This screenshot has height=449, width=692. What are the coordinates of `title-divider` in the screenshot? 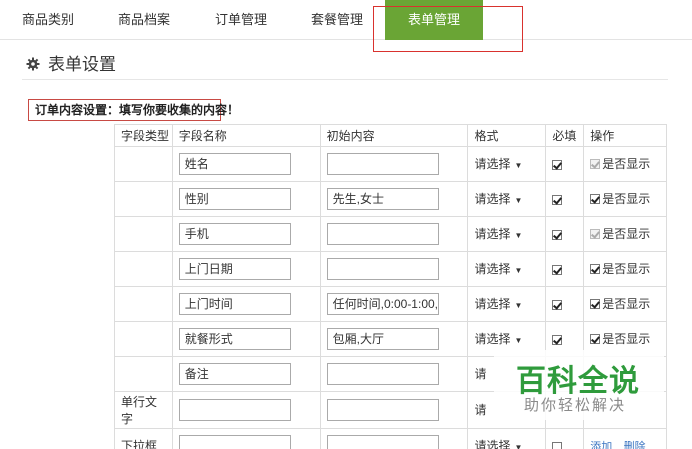 It's located at (345, 79).